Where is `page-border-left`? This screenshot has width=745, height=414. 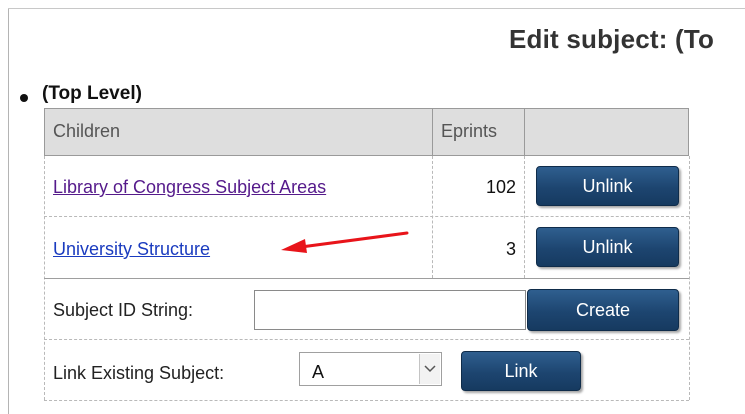 page-border-left is located at coordinates (8, 211).